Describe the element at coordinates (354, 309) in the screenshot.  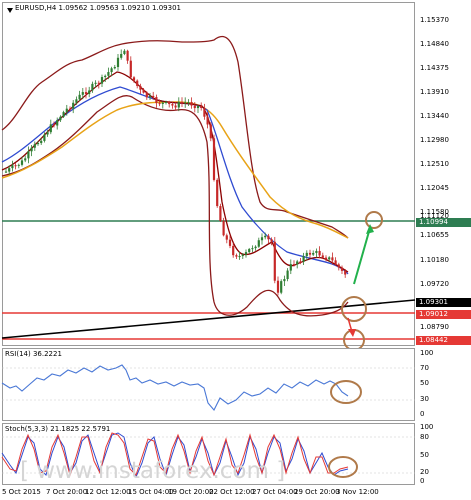
I see `target-circle-mid` at that location.